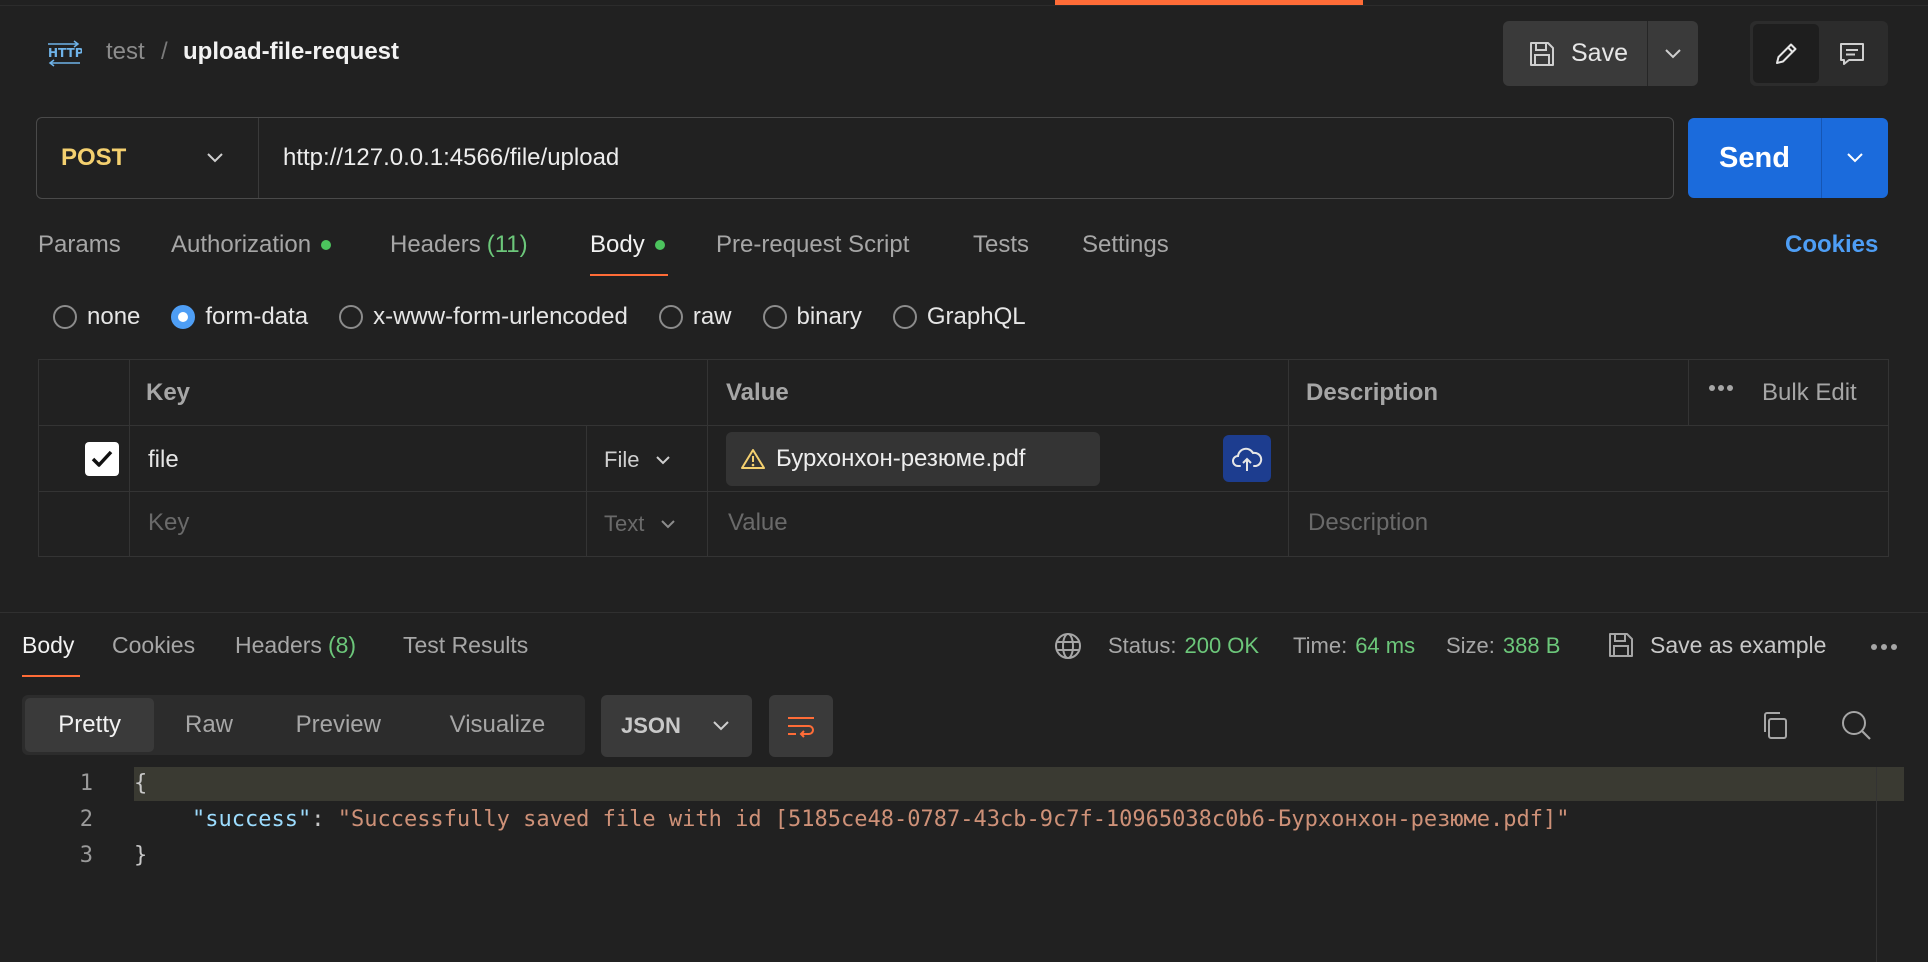 The height and width of the screenshot is (962, 1928). What do you see at coordinates (855, 158) in the screenshot?
I see `url-bar: POST http://127.0.0.1:4566/file/upload` at bounding box center [855, 158].